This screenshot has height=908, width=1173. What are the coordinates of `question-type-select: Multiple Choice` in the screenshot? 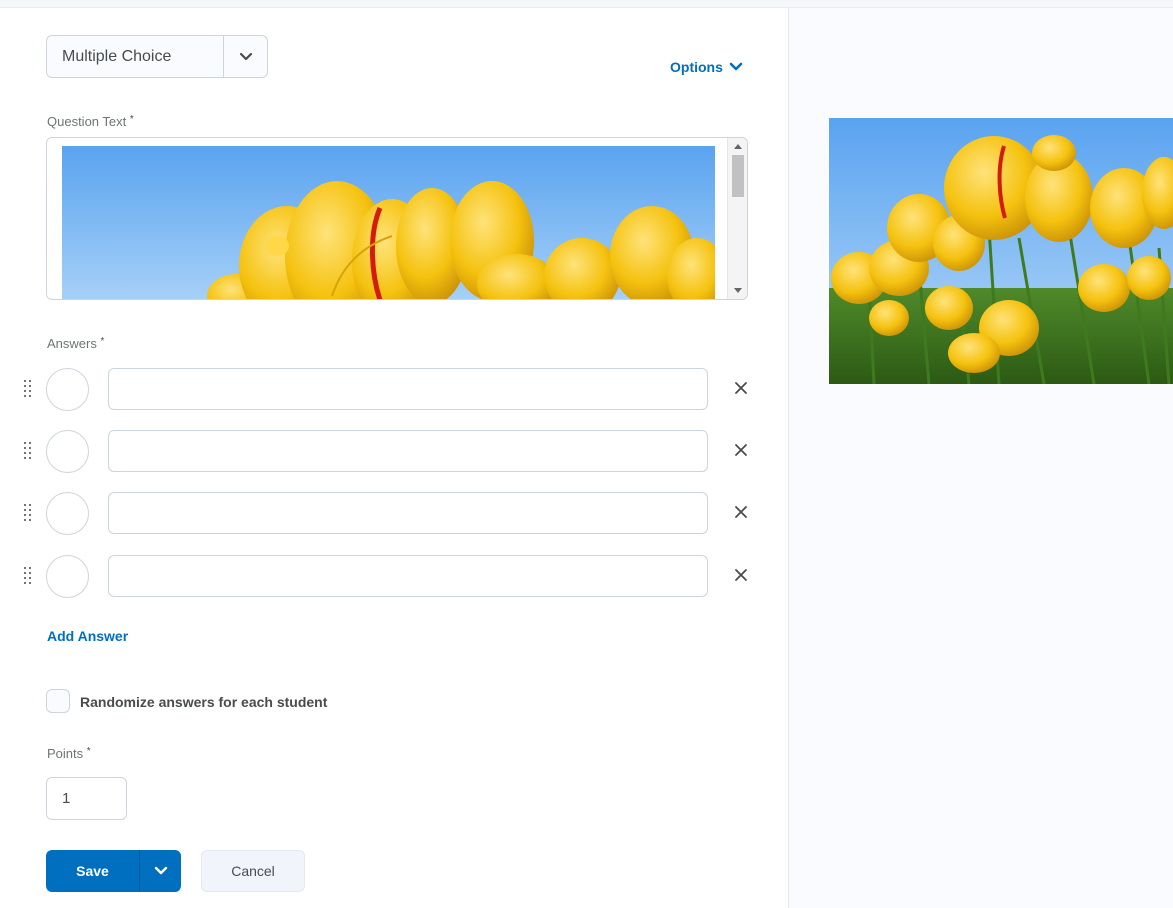 It's located at (157, 56).